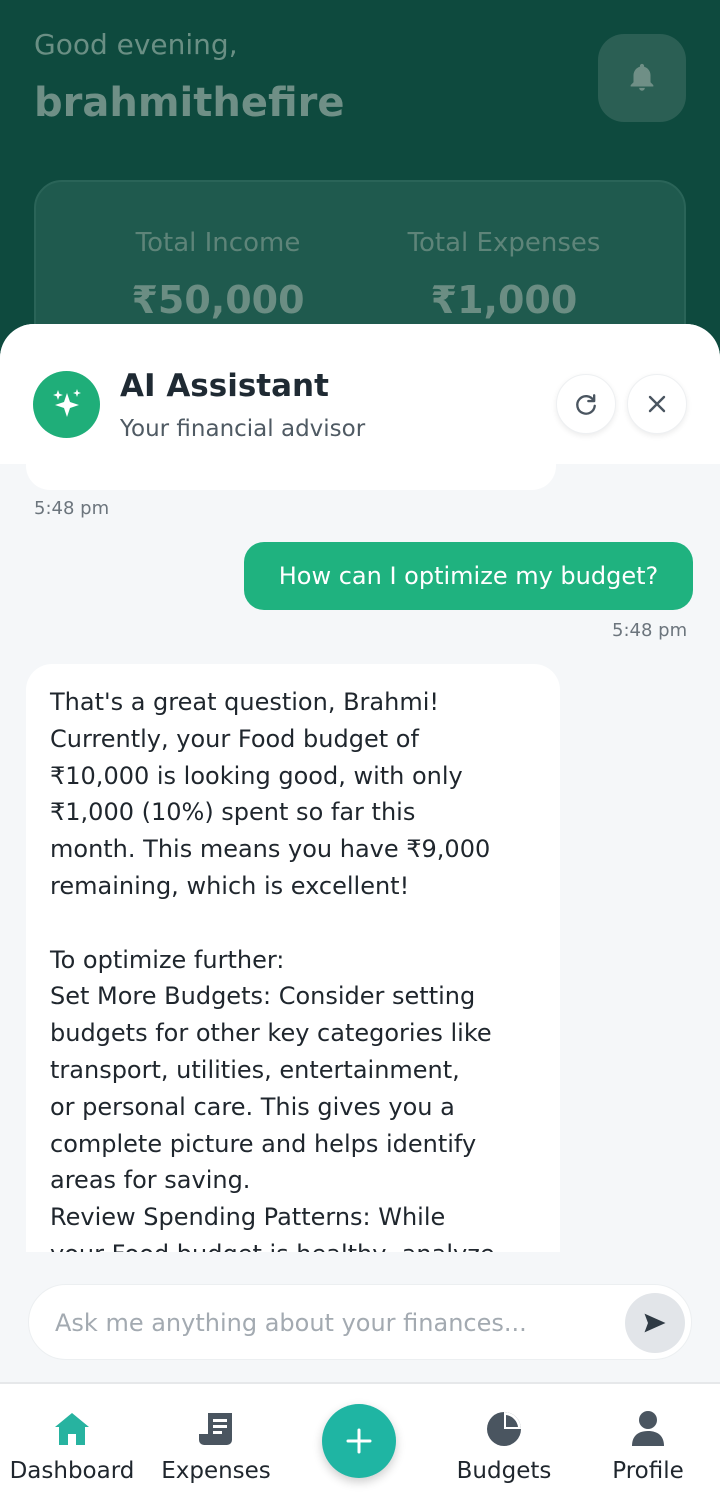  What do you see at coordinates (504, 1471) in the screenshot?
I see `nav-budgets-label: Budgets` at bounding box center [504, 1471].